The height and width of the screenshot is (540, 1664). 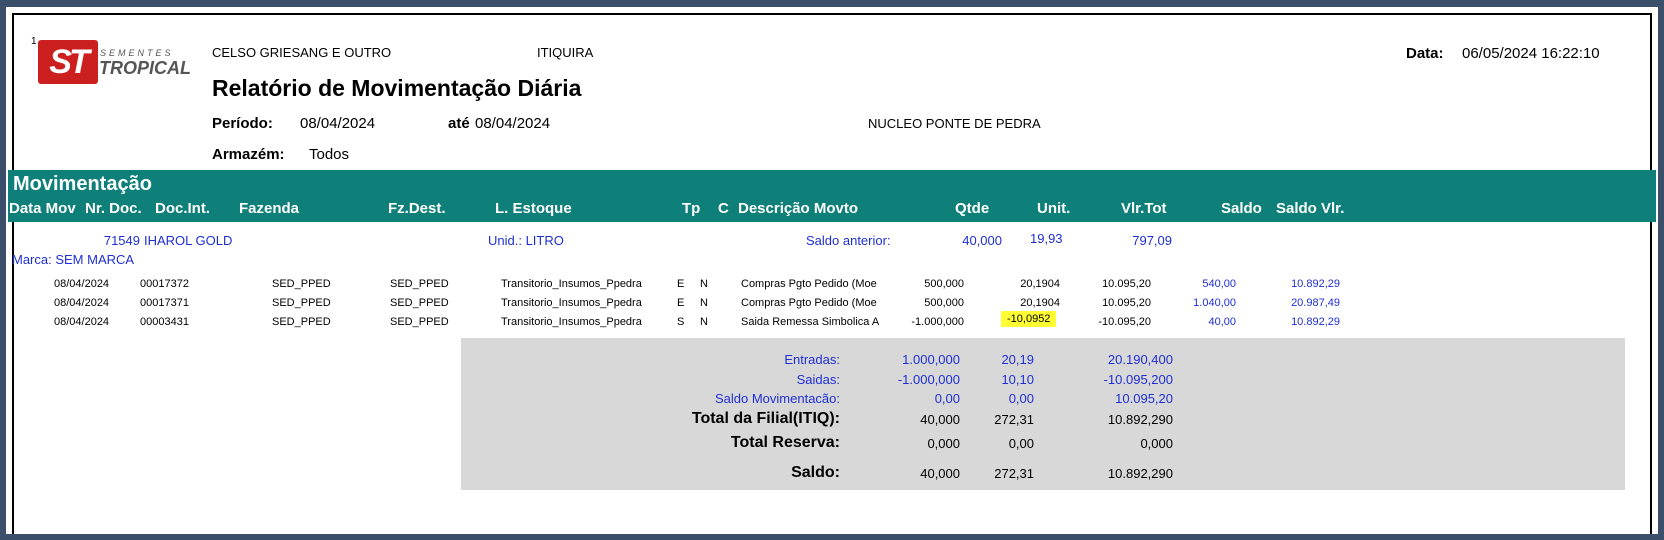 I want to click on period-end: 08/04/2024, so click(x=513, y=123).